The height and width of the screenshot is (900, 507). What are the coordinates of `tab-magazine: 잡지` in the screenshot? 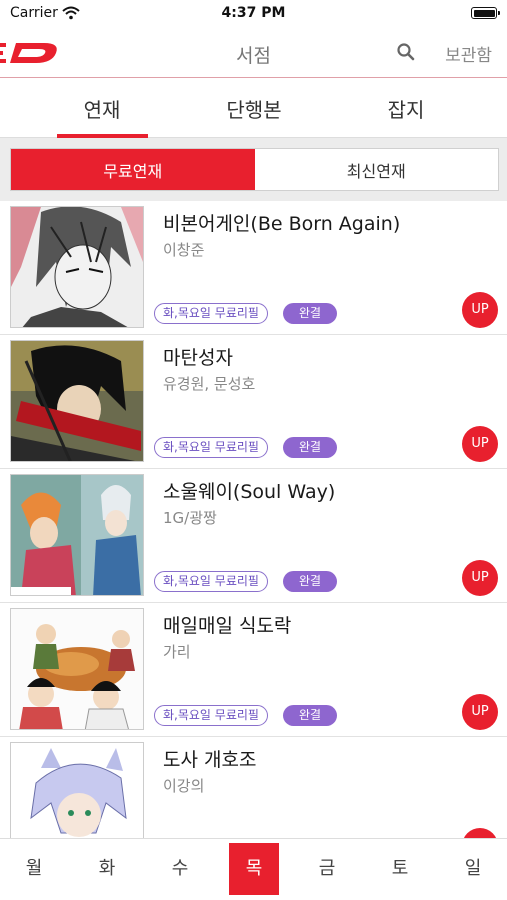 It's located at (406, 108).